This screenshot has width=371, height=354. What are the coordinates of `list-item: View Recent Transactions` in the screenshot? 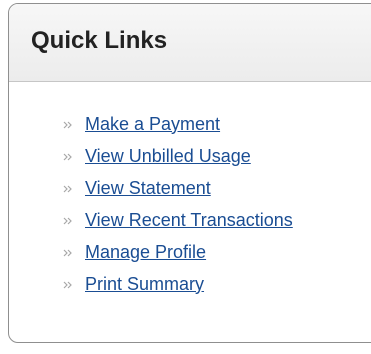 It's located at (178, 220).